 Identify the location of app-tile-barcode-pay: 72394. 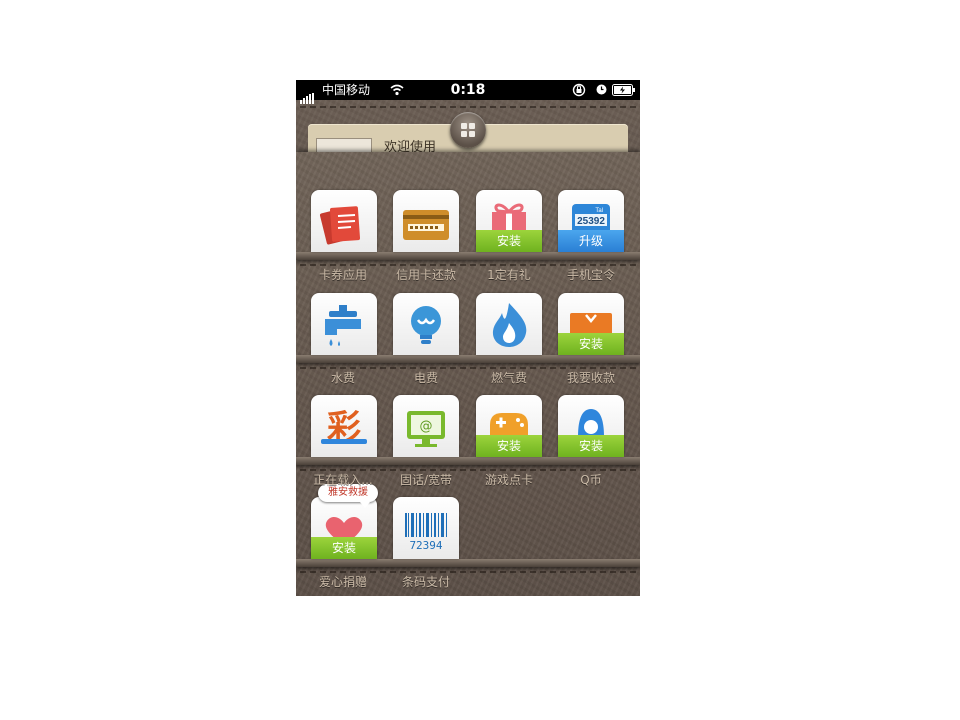
(426, 528).